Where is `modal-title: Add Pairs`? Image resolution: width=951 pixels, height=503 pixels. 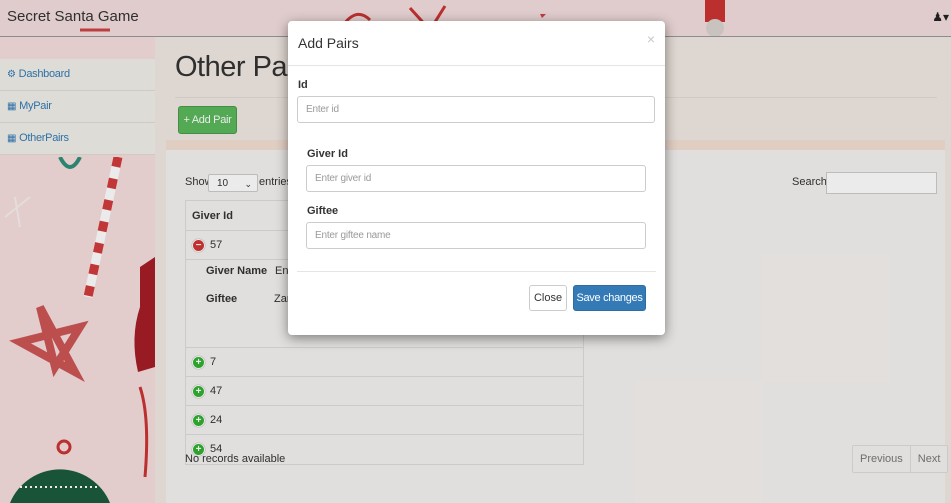 modal-title: Add Pairs is located at coordinates (328, 43).